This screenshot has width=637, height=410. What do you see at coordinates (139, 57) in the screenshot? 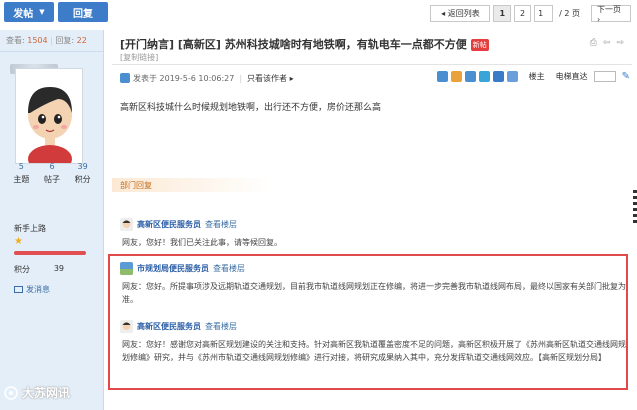
I see `copy-link: [复制链接]` at bounding box center [139, 57].